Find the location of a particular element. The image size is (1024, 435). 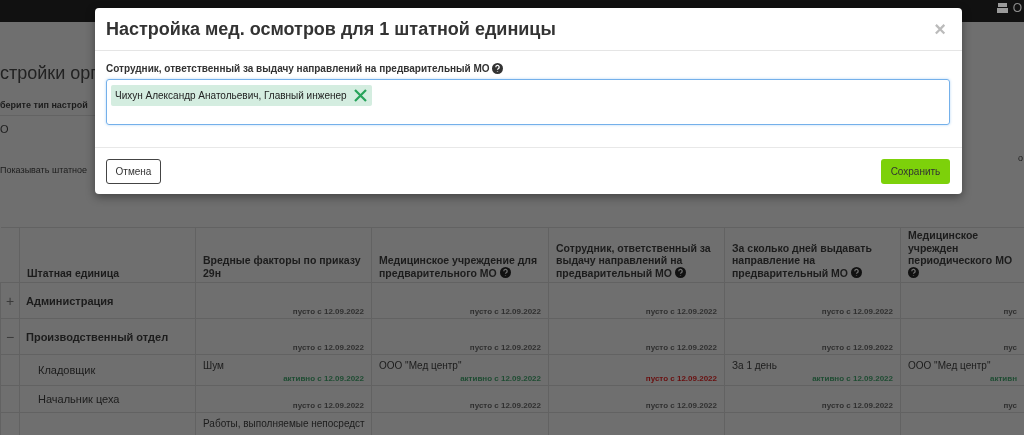

column-header: Штатная единица is located at coordinates (73, 272).